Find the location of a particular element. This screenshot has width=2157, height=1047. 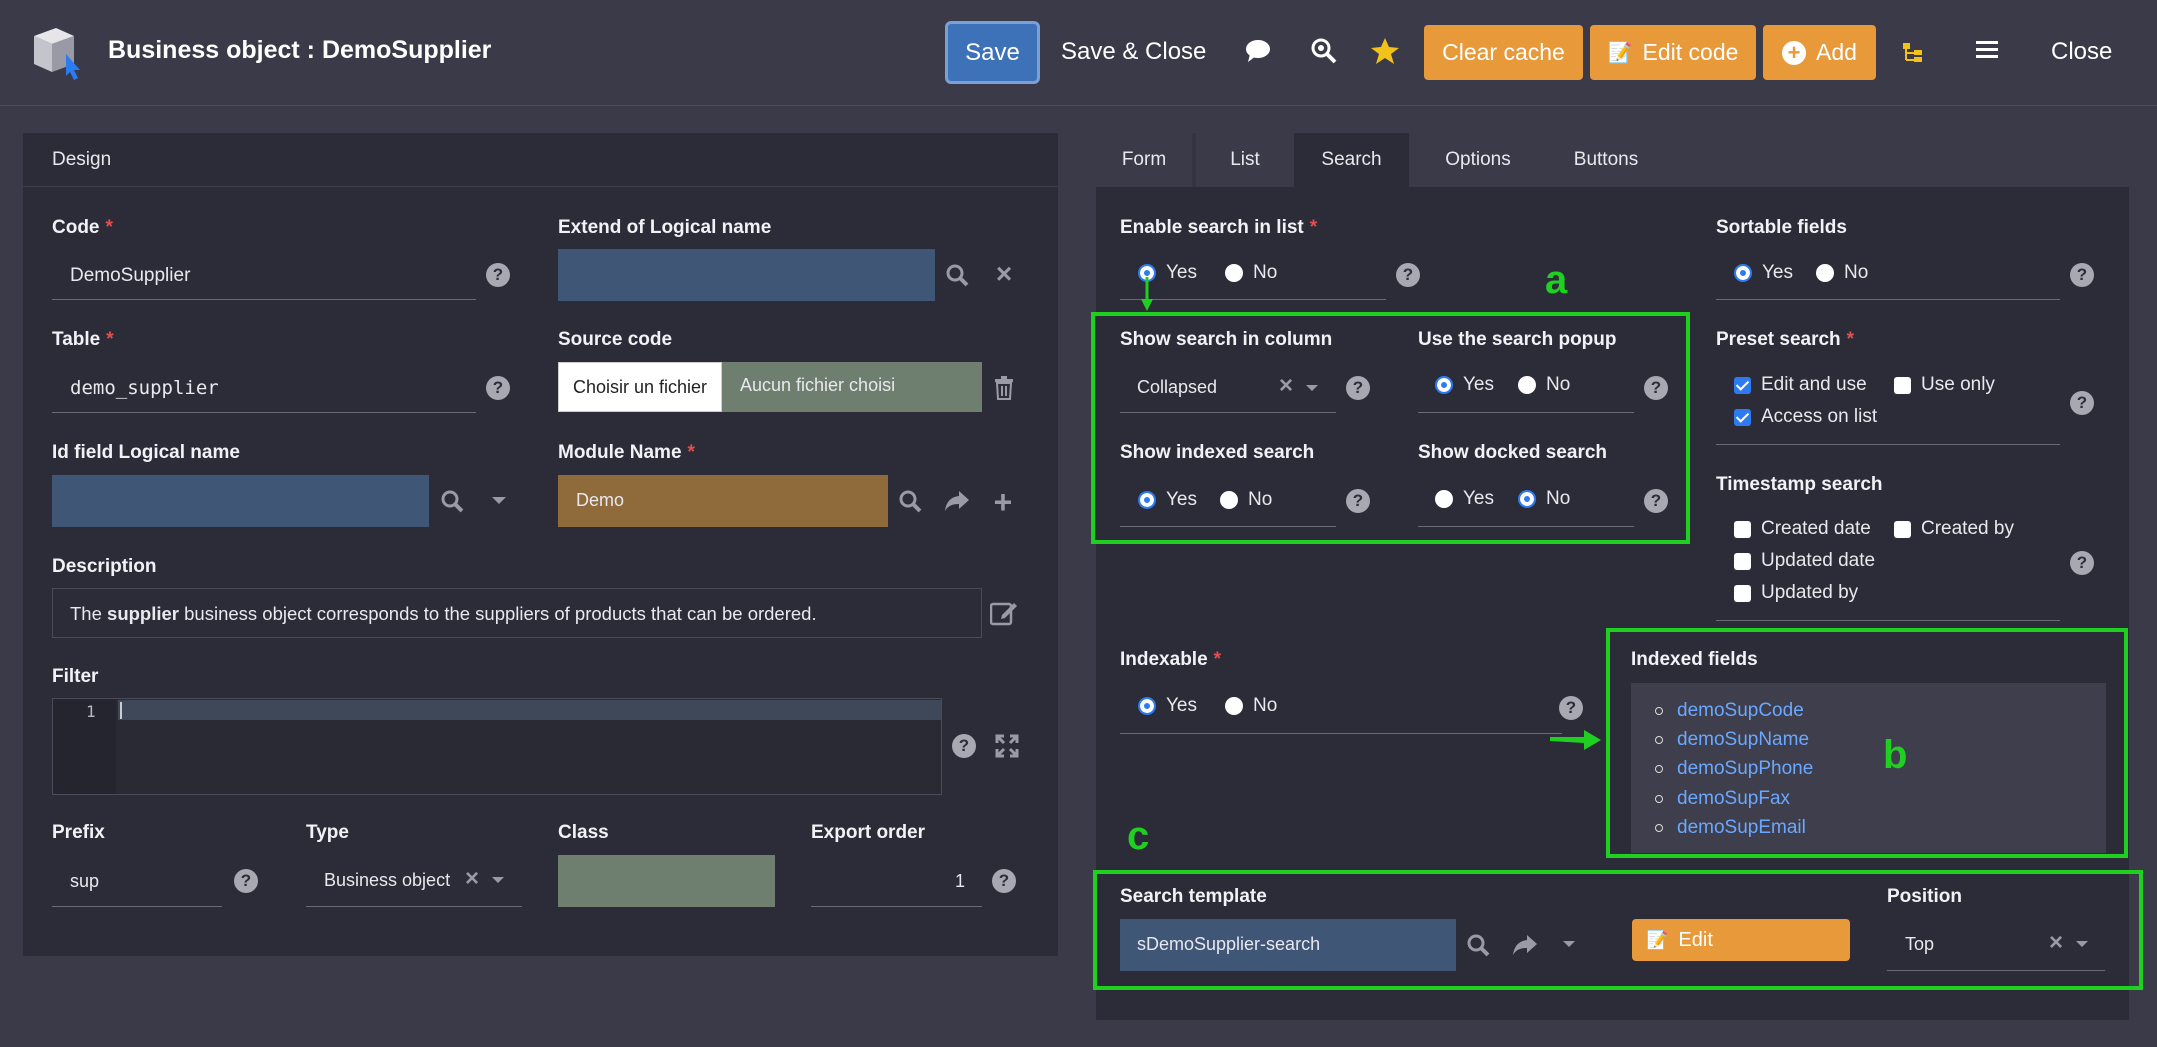

indexed-field-item: demoSupCode is located at coordinates (1729, 711).